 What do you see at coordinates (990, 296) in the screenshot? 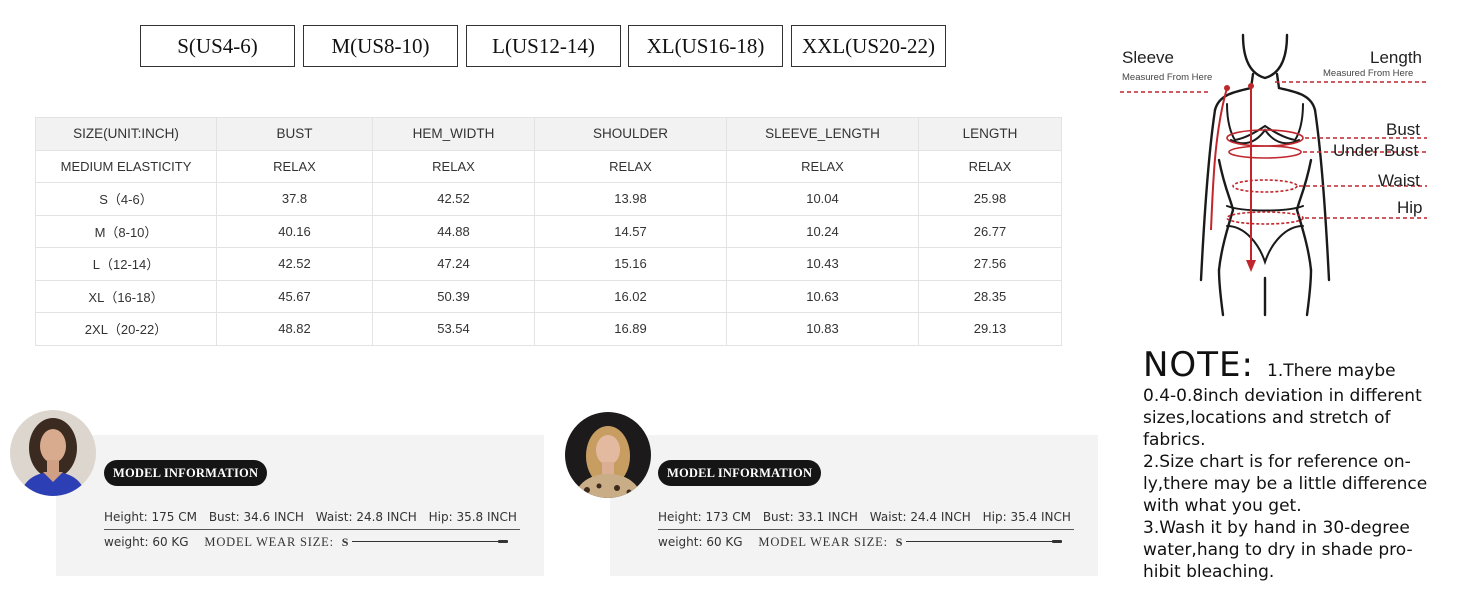
I see `table-cell: 28.35` at bounding box center [990, 296].